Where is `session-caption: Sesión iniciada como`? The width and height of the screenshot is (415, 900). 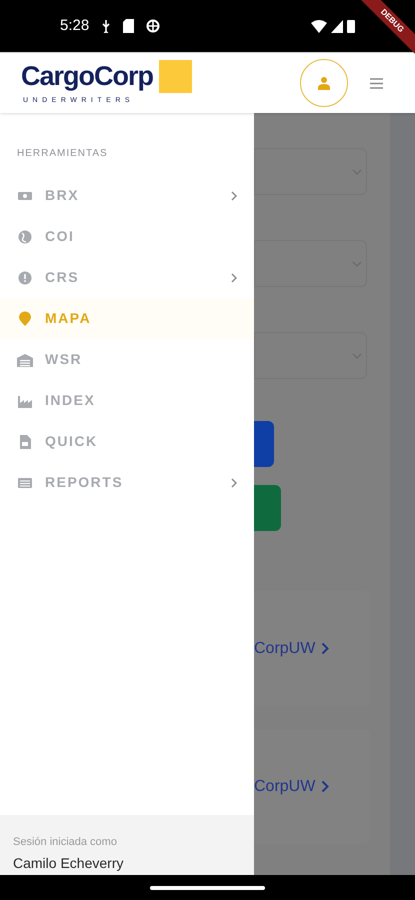 session-caption: Sesión iniciada como is located at coordinates (65, 842).